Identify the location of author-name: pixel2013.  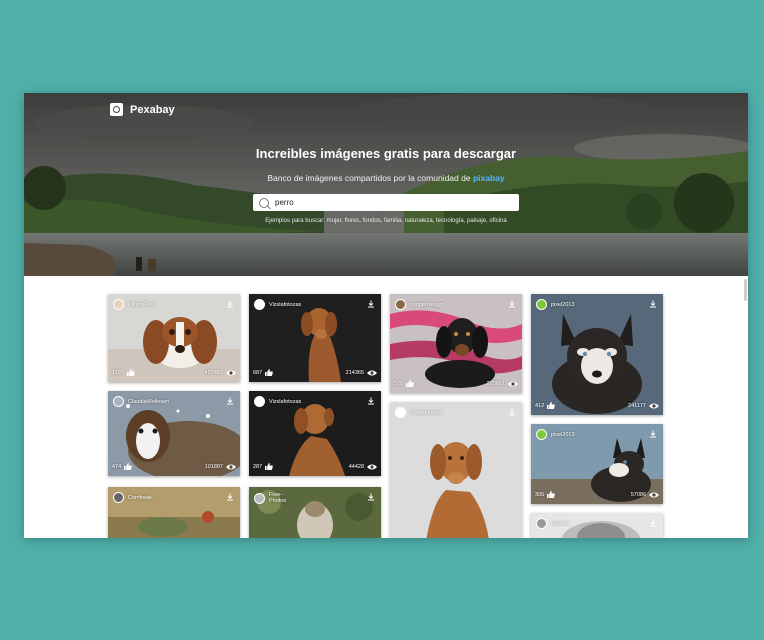
(563, 304).